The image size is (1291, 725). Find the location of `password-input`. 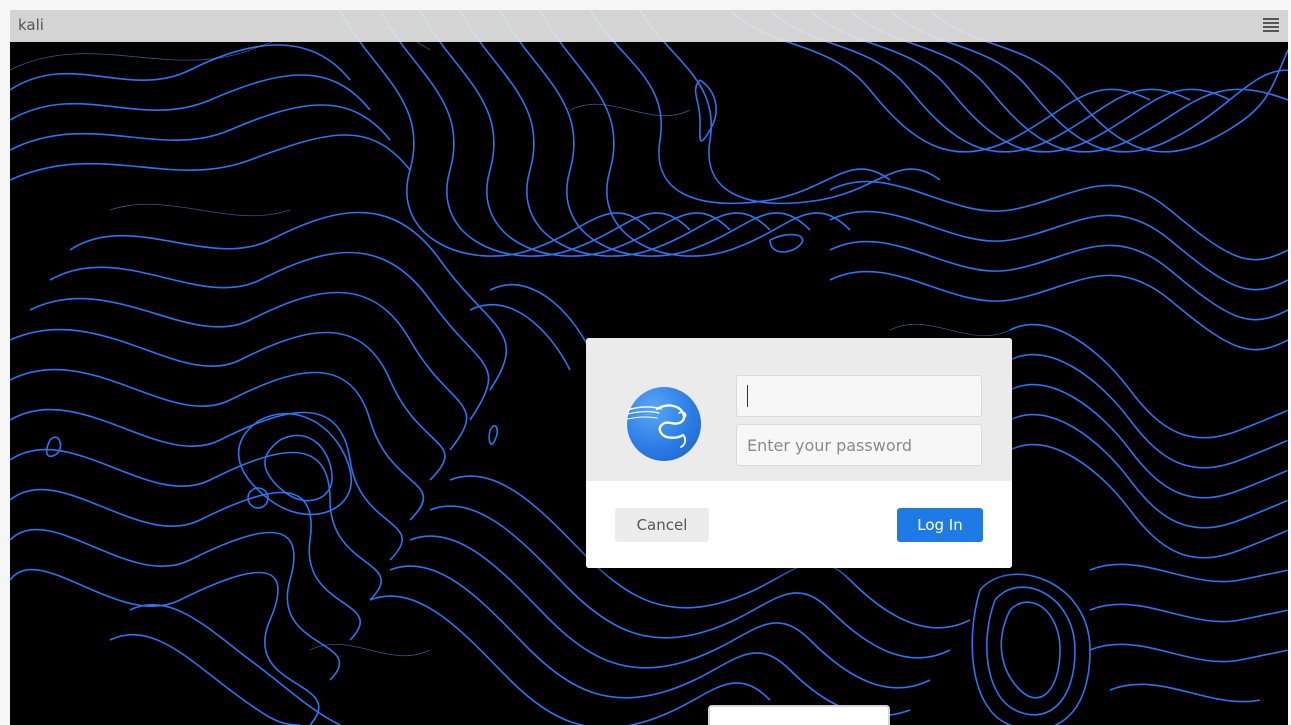

password-input is located at coordinates (859, 445).